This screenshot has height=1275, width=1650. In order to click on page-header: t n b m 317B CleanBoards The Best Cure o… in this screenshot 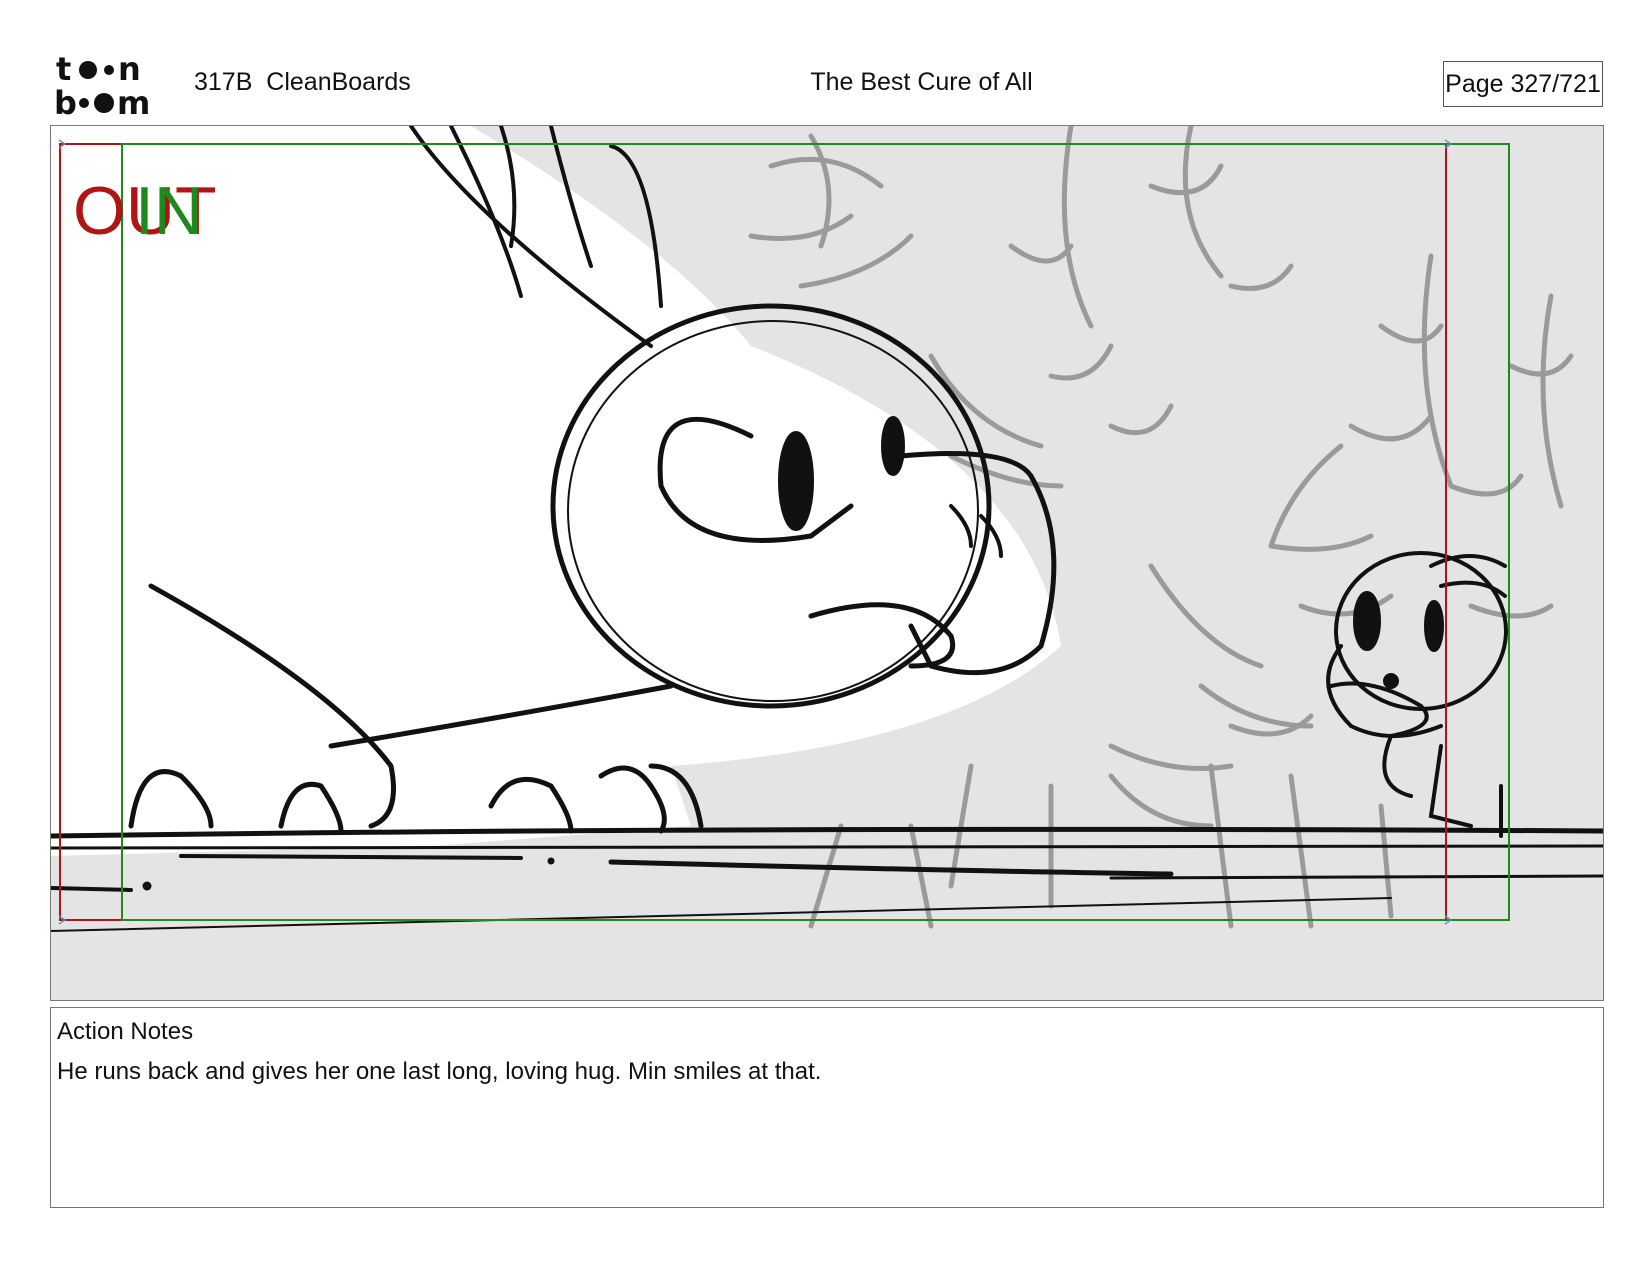, I will do `click(825, 60)`.